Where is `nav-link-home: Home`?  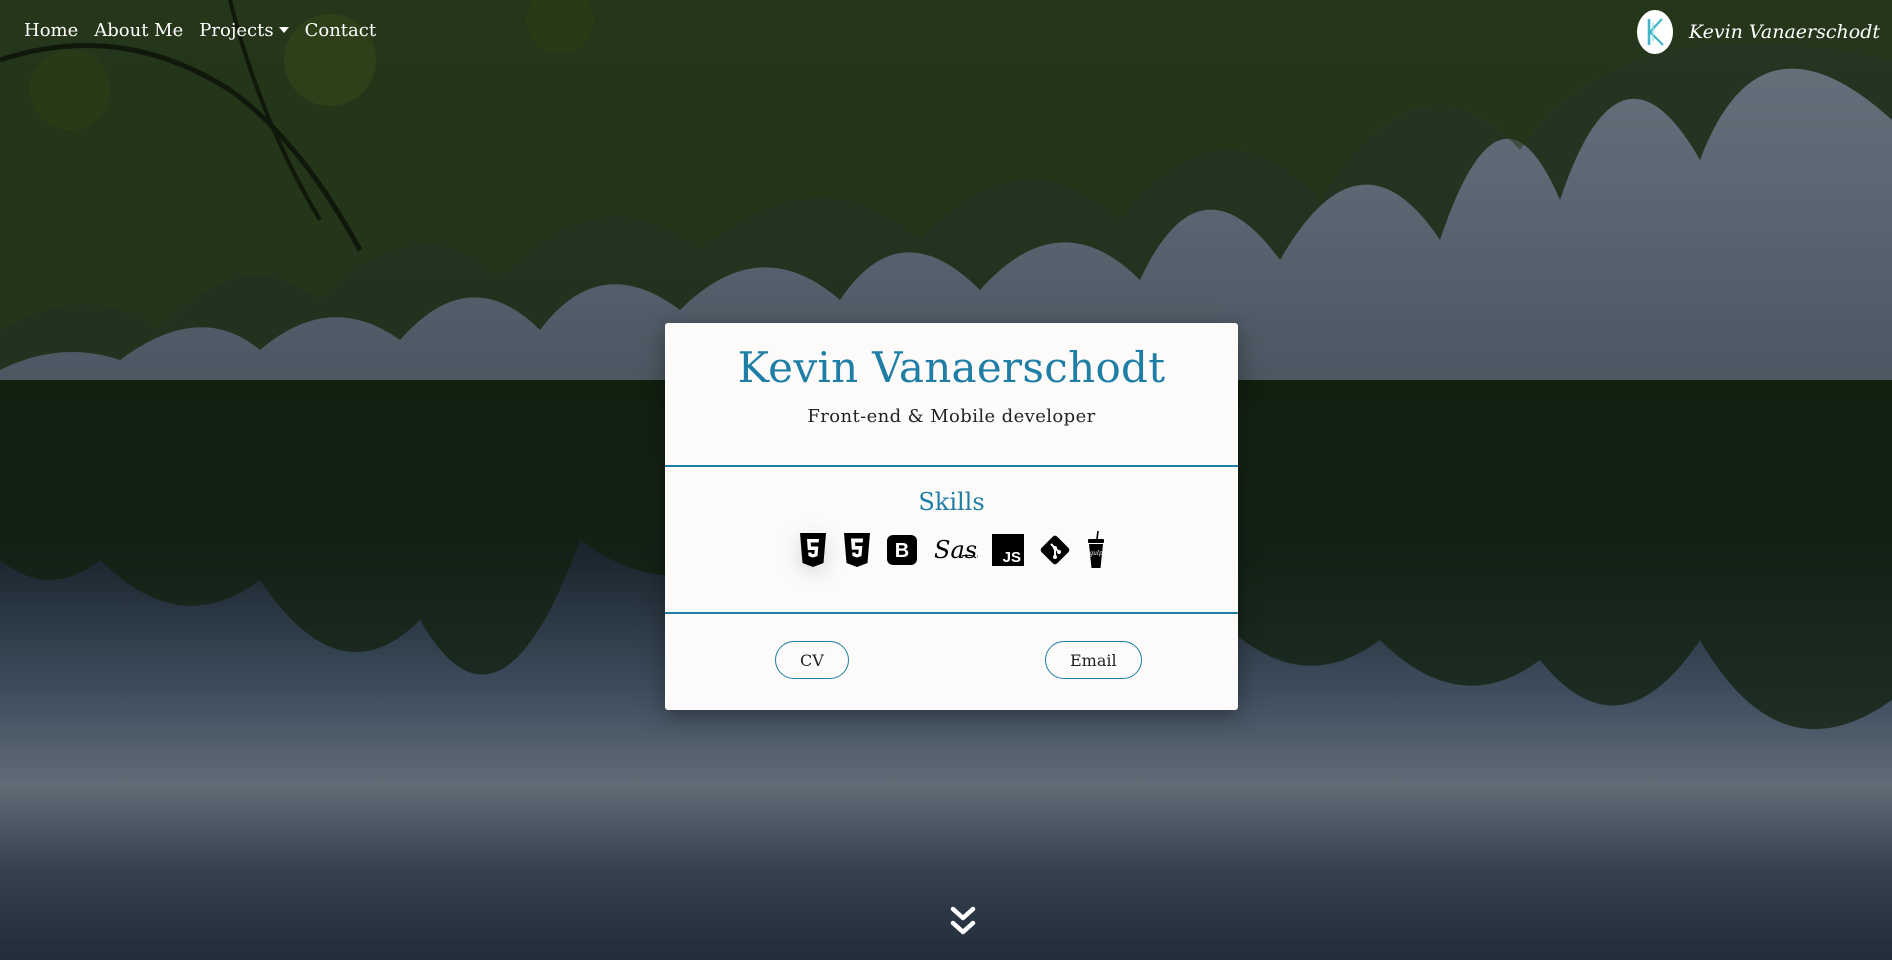 nav-link-home: Home is located at coordinates (51, 30).